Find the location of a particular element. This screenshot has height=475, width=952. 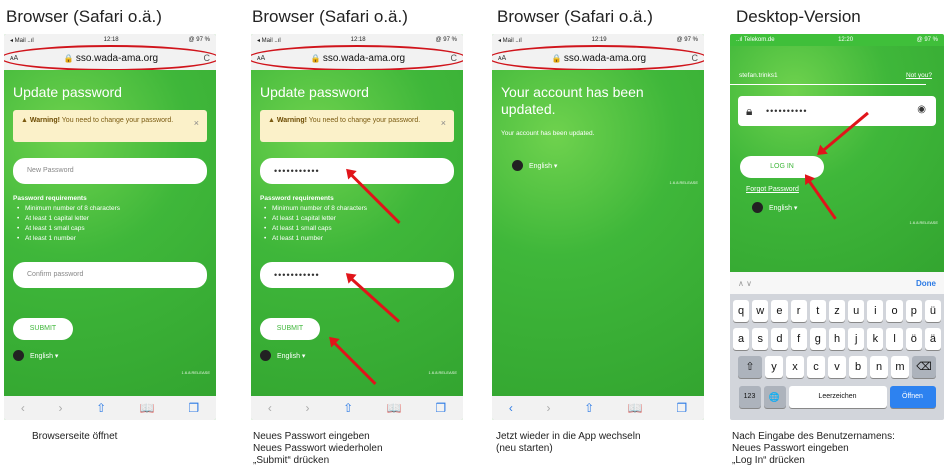

column-2: Browser (Safari o.ä.) is located at coordinates (356, 17).